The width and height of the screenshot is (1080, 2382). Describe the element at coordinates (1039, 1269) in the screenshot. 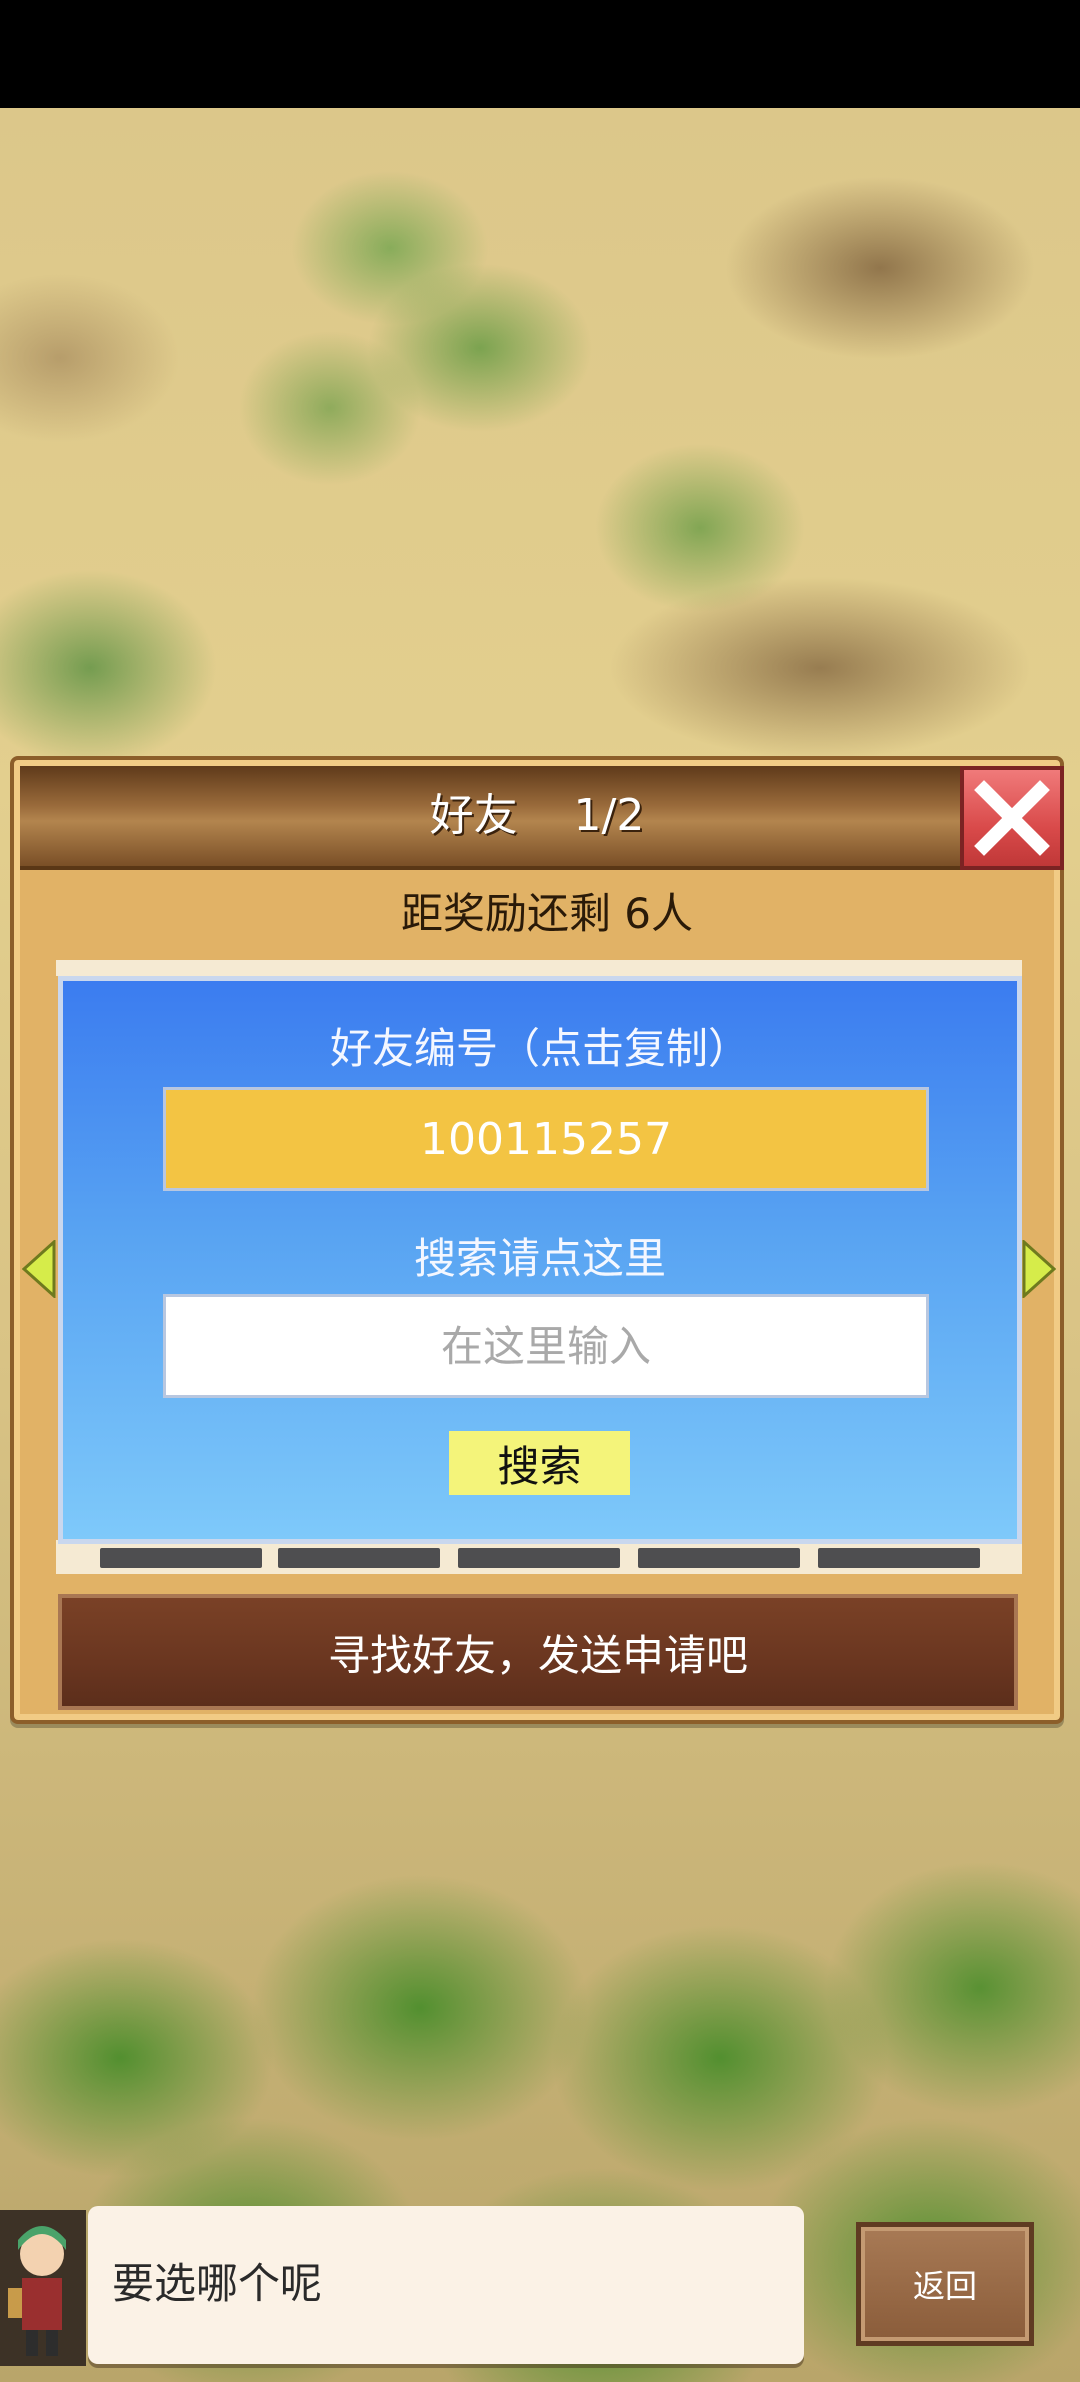

I see `arrow-right-icon` at that location.